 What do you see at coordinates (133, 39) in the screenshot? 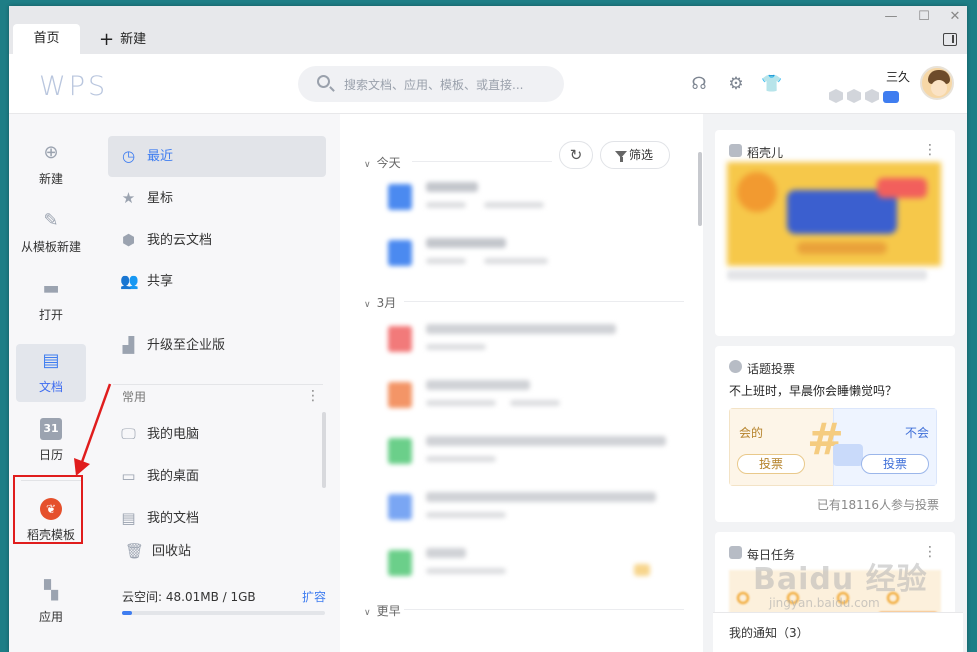
I see `tab-new-label: 新建` at bounding box center [133, 39].